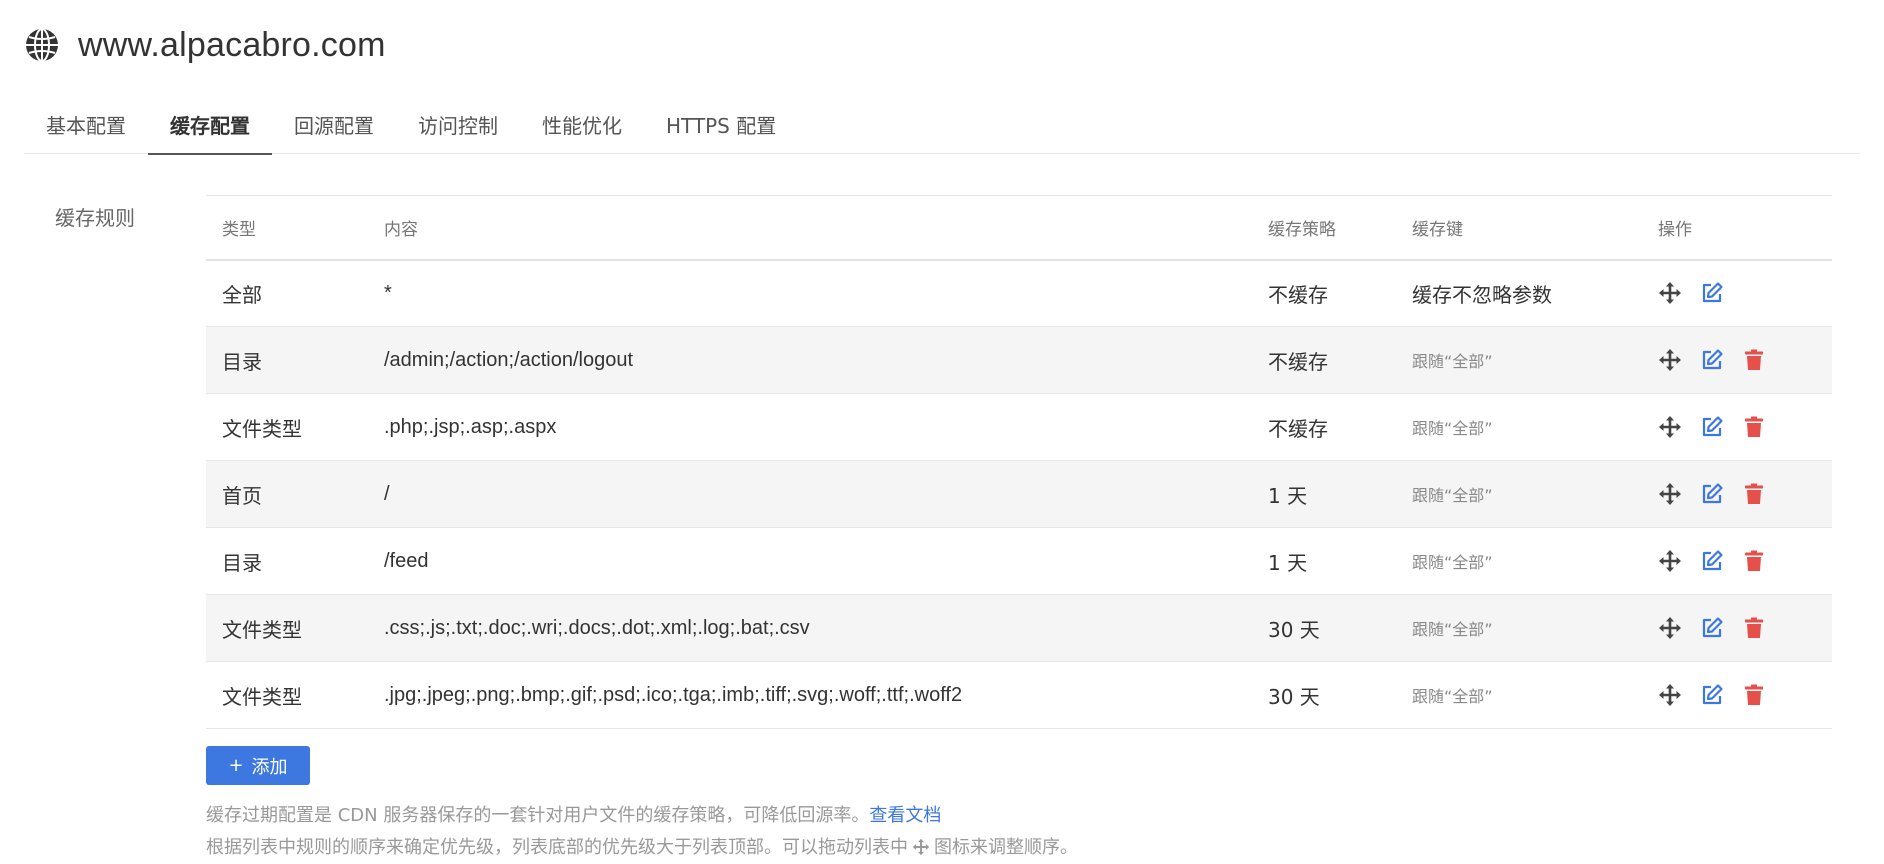 This screenshot has width=1884, height=864. What do you see at coordinates (1324, 228) in the screenshot?
I see `header-policy: 缓存策略` at bounding box center [1324, 228].